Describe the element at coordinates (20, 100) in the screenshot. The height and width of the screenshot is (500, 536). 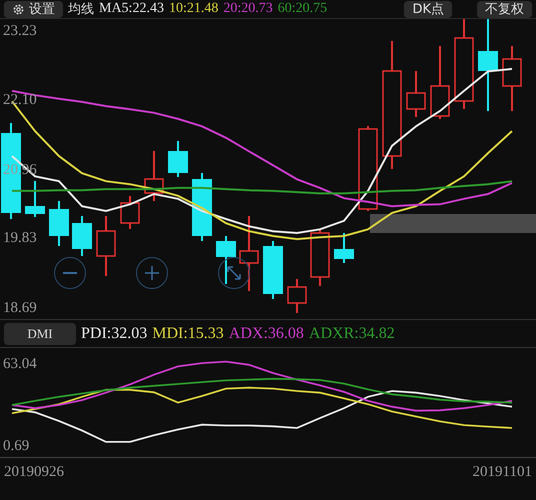
I see `price-axis-label: 22.10` at that location.